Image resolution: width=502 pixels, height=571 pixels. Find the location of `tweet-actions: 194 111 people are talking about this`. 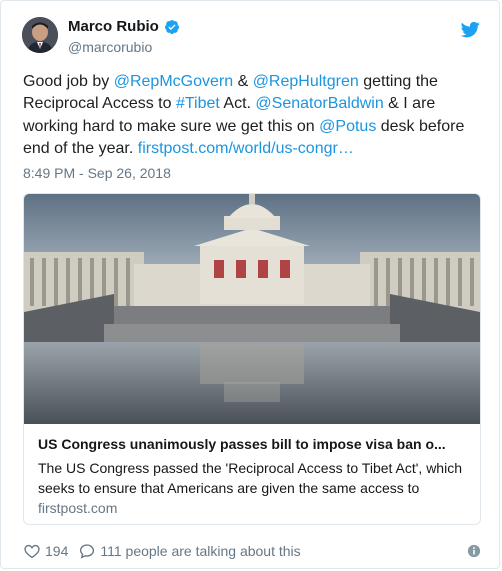

tweet-actions: 194 111 people are talking about this is located at coordinates (167, 551).